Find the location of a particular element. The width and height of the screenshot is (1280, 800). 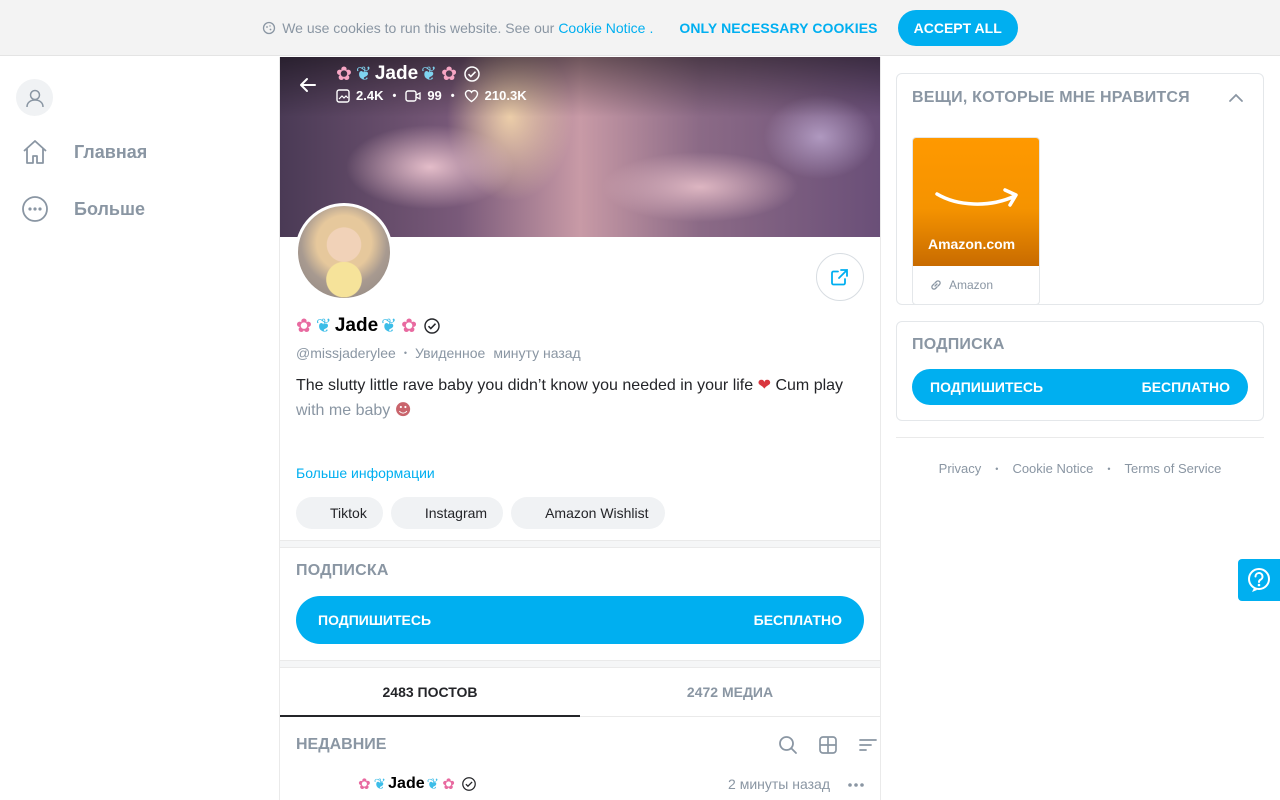

share-button is located at coordinates (840, 277).